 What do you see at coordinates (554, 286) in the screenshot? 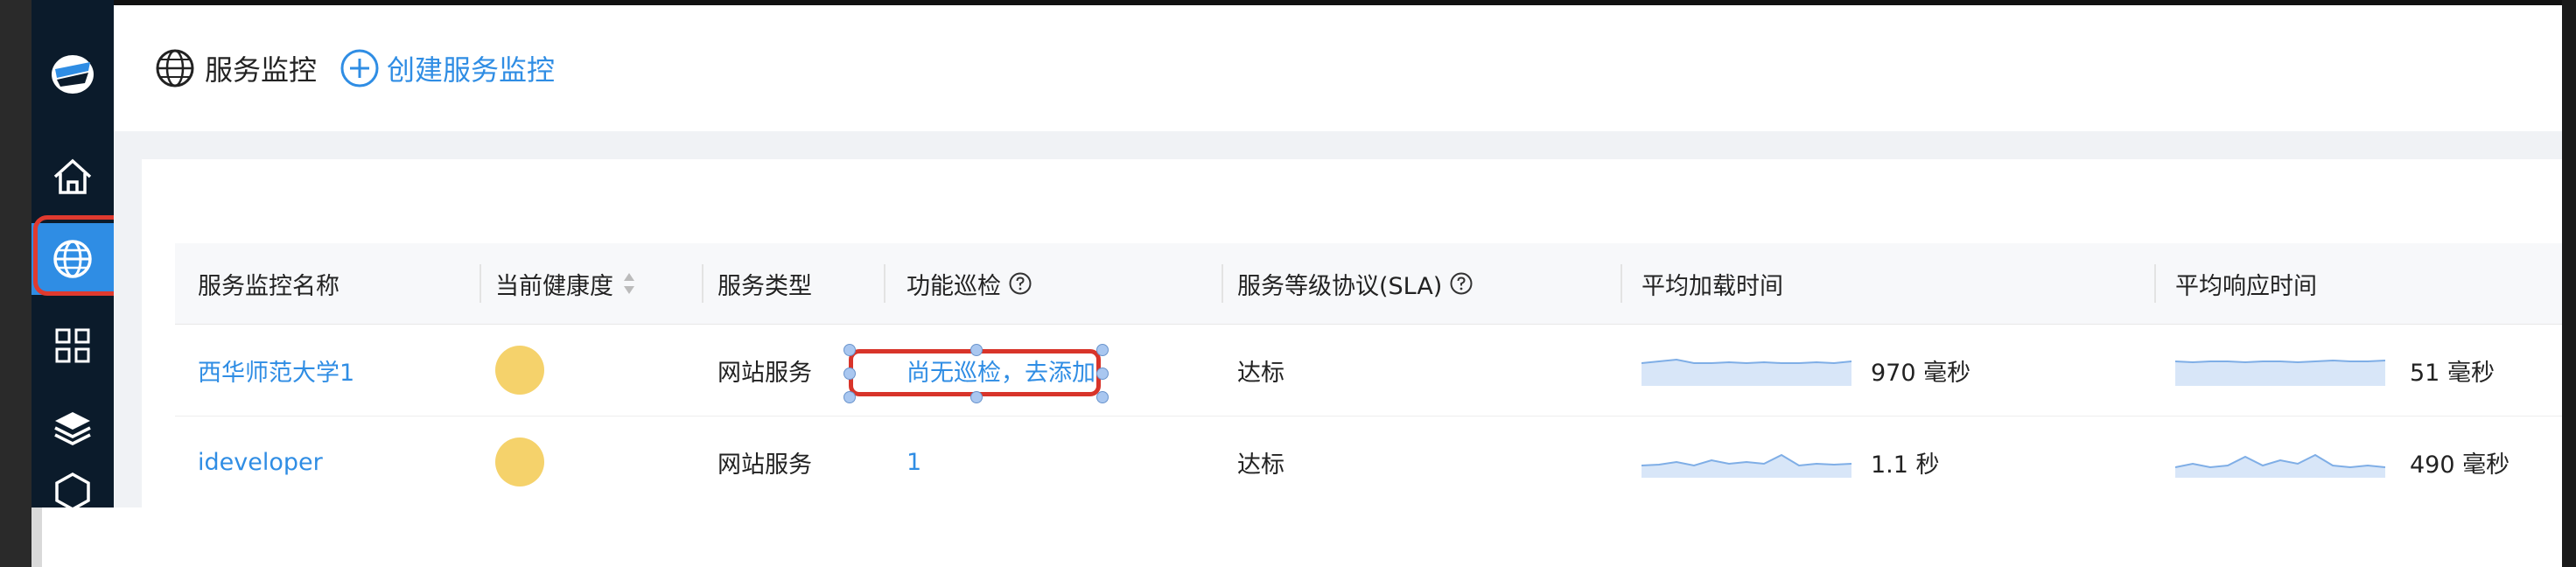
I see `column-header-health: 当前健康度` at bounding box center [554, 286].